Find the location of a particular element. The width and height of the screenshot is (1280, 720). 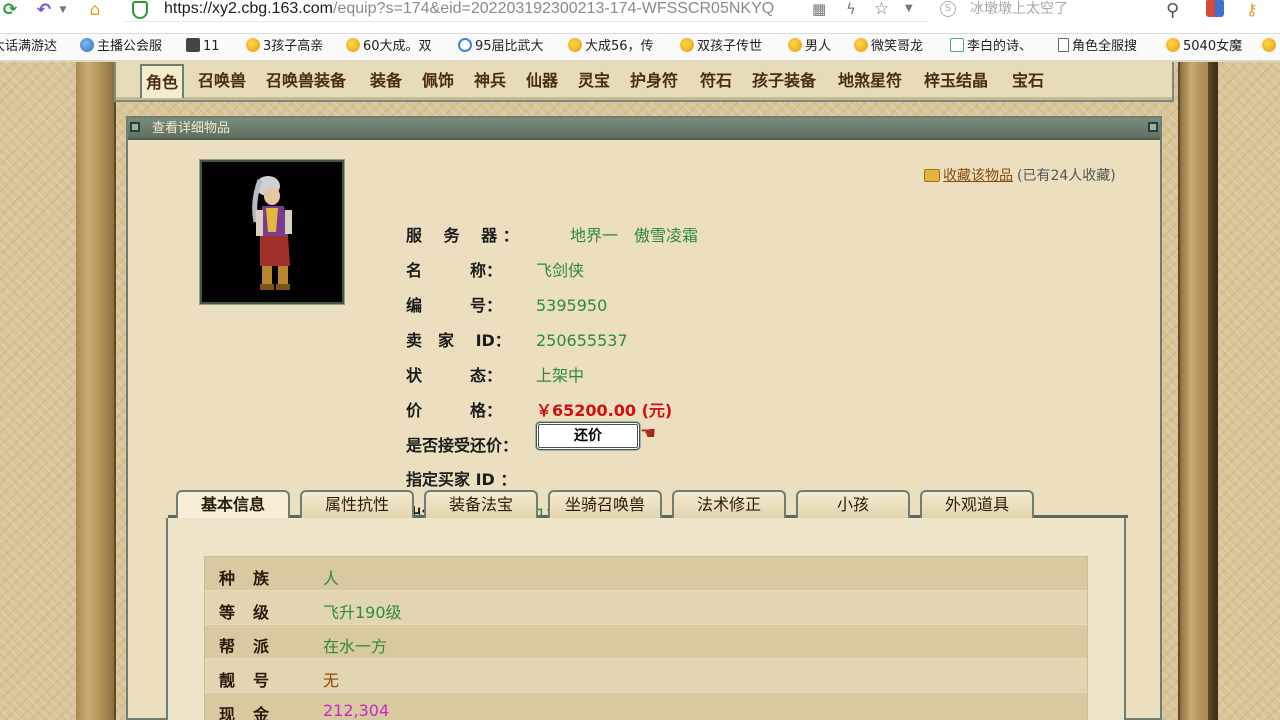

nav-tab-equip: 装备 is located at coordinates (386, 81).